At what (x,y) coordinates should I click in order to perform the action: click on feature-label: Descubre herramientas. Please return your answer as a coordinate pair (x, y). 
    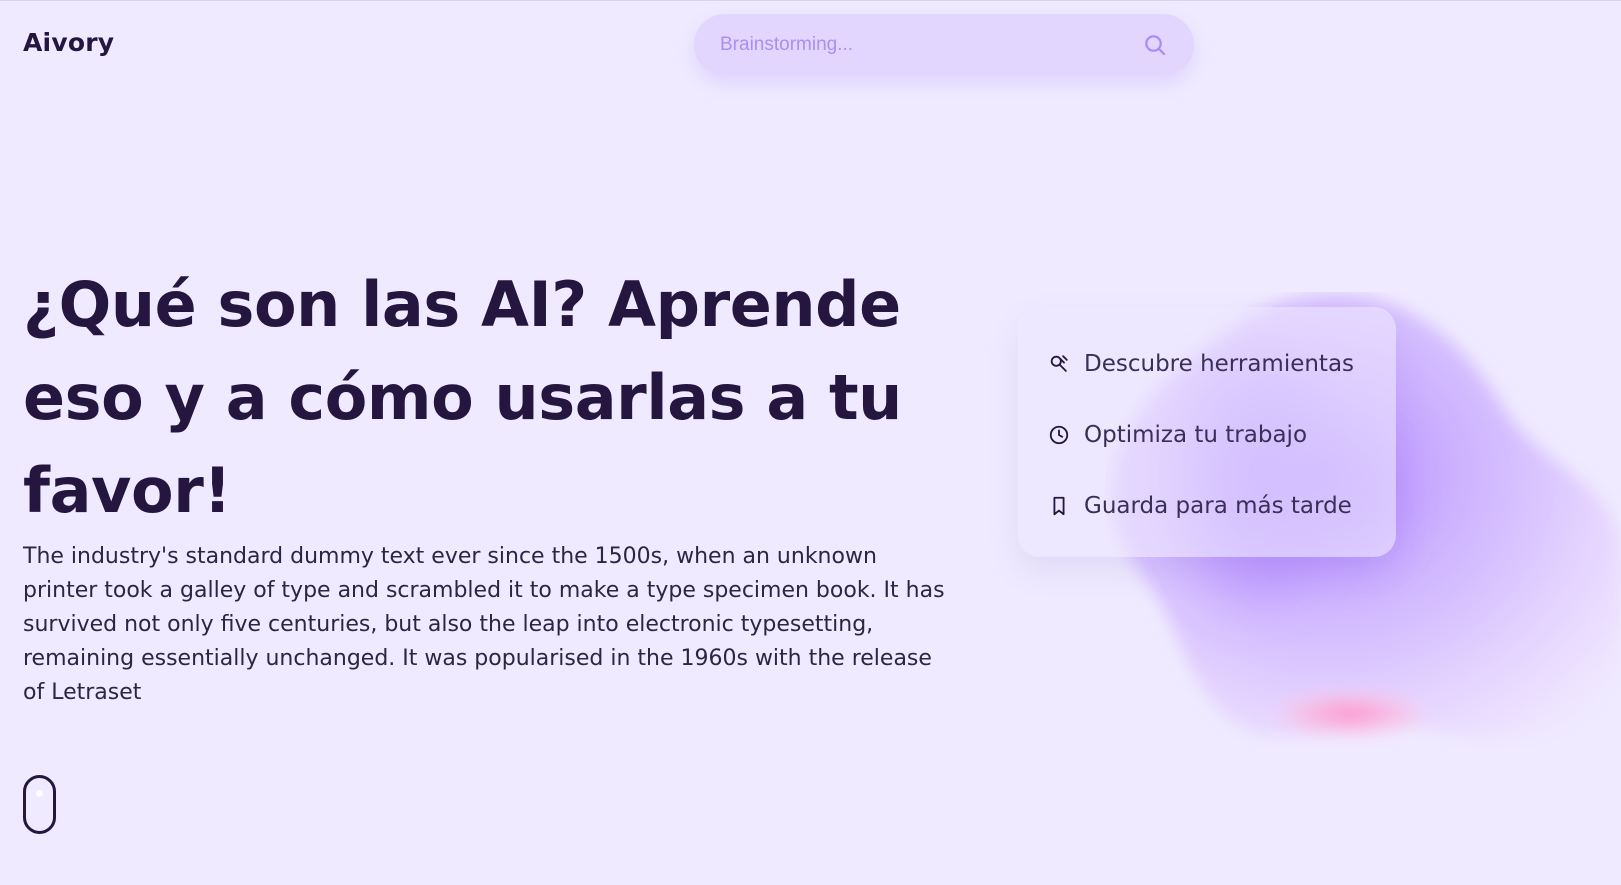
    Looking at the image, I should click on (1219, 364).